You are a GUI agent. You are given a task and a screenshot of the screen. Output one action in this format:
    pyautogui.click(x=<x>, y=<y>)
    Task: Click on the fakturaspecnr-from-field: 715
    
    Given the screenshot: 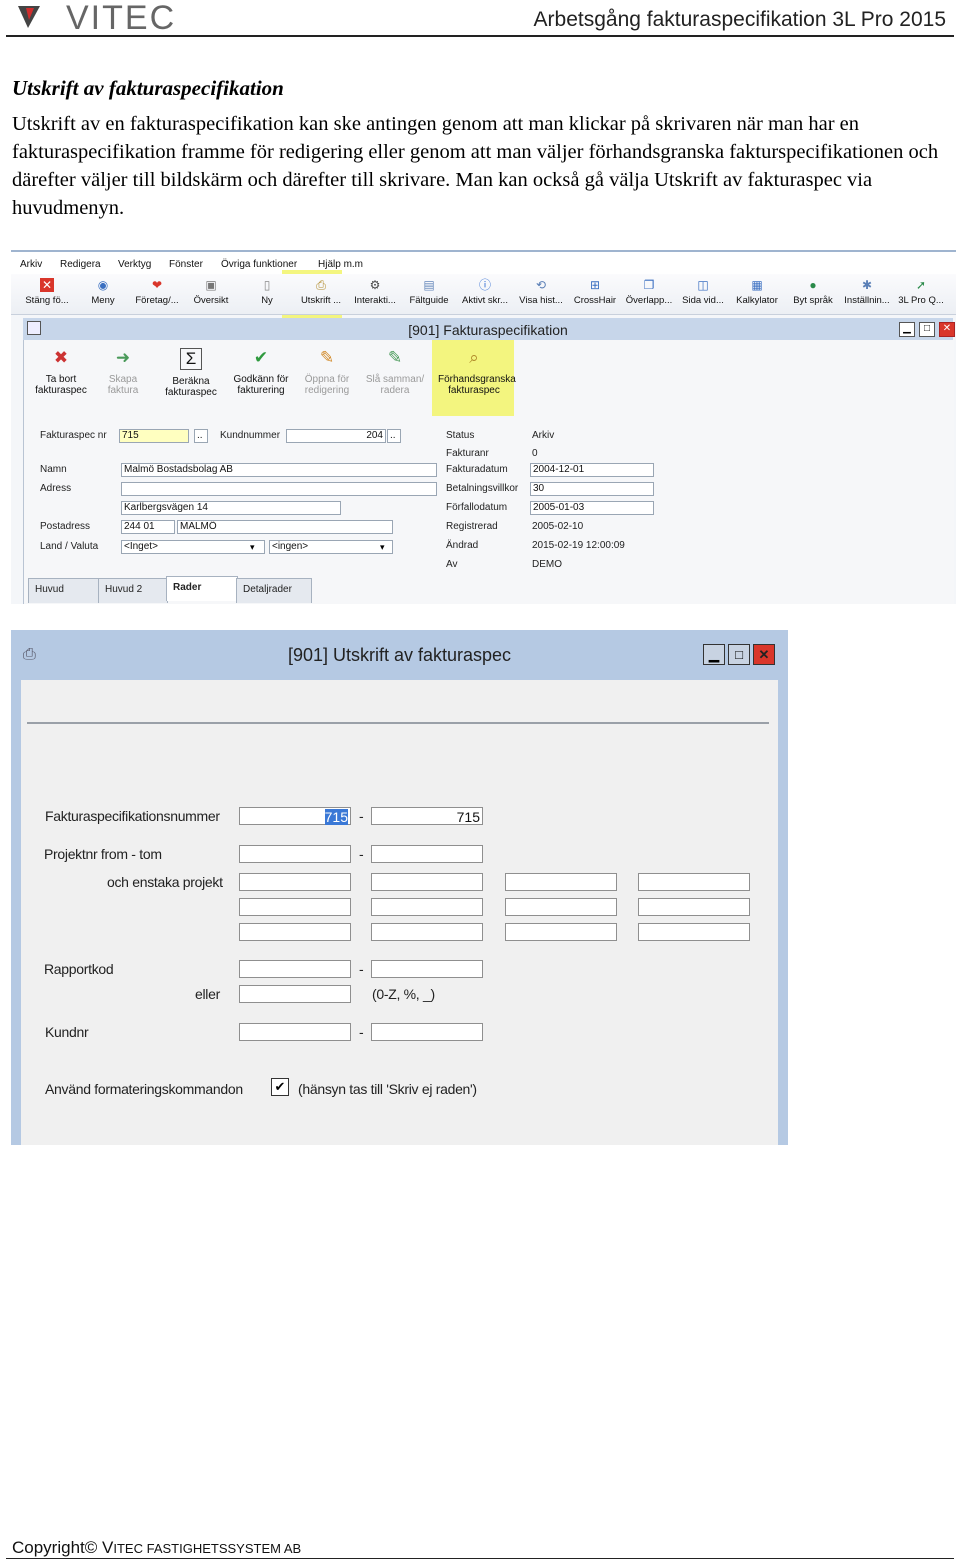 What is the action you would take?
    pyautogui.click(x=295, y=816)
    